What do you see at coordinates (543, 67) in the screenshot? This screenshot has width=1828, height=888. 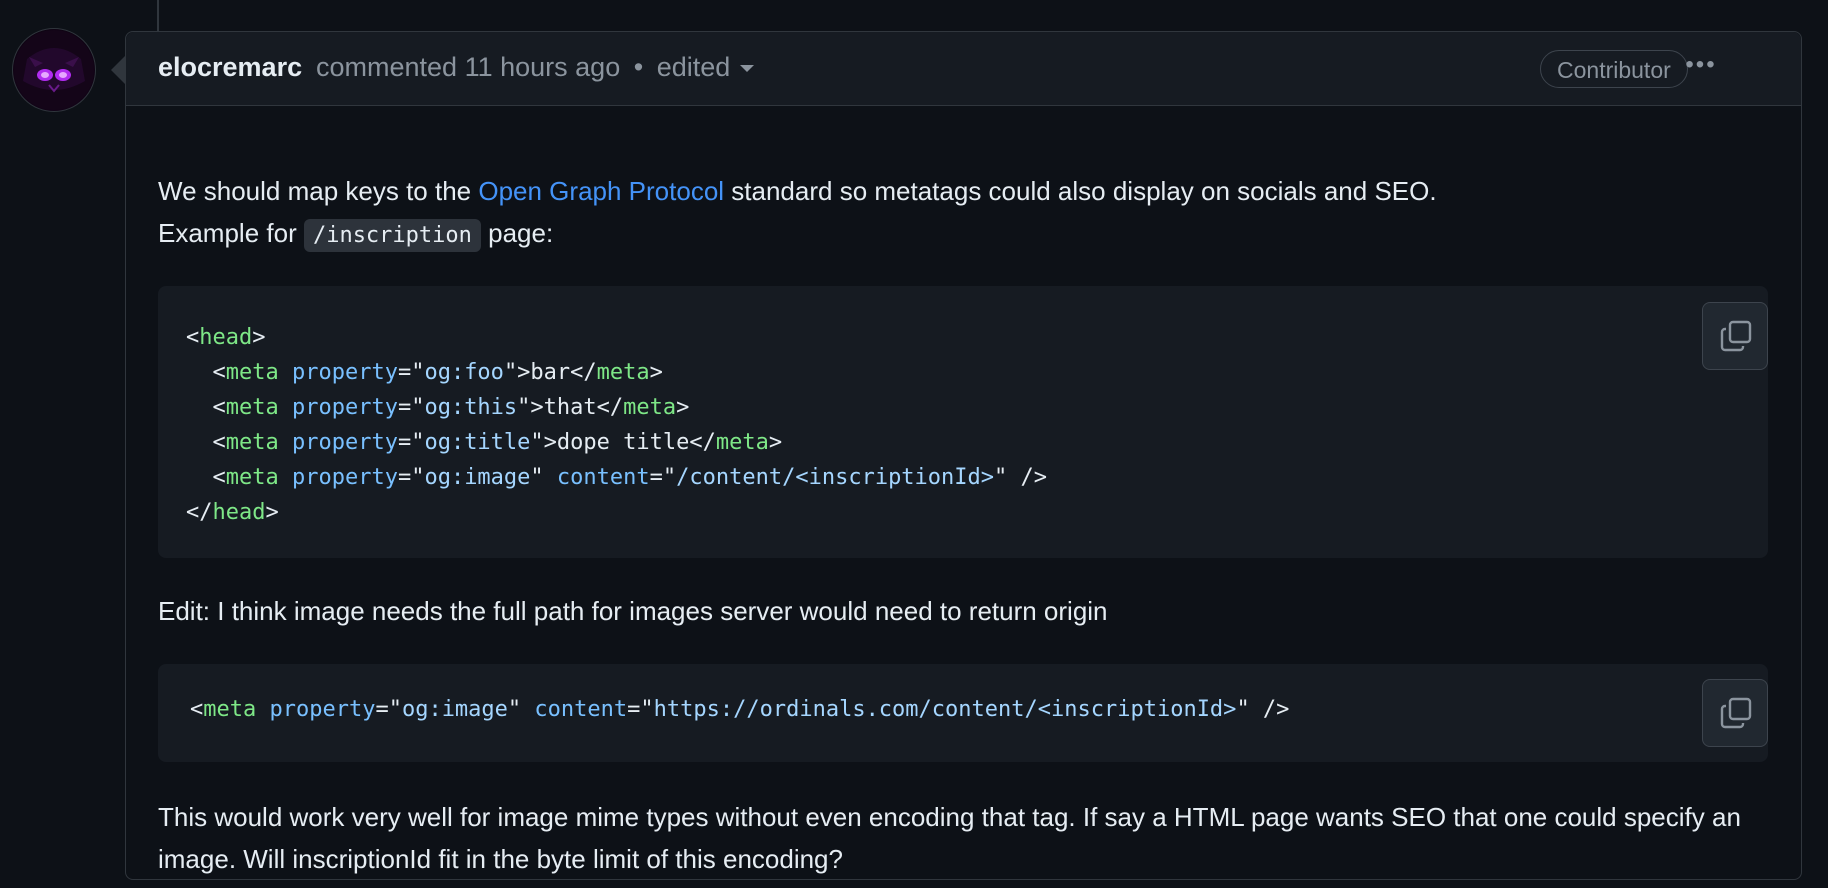 I see `comment-time: 11 hours ago` at bounding box center [543, 67].